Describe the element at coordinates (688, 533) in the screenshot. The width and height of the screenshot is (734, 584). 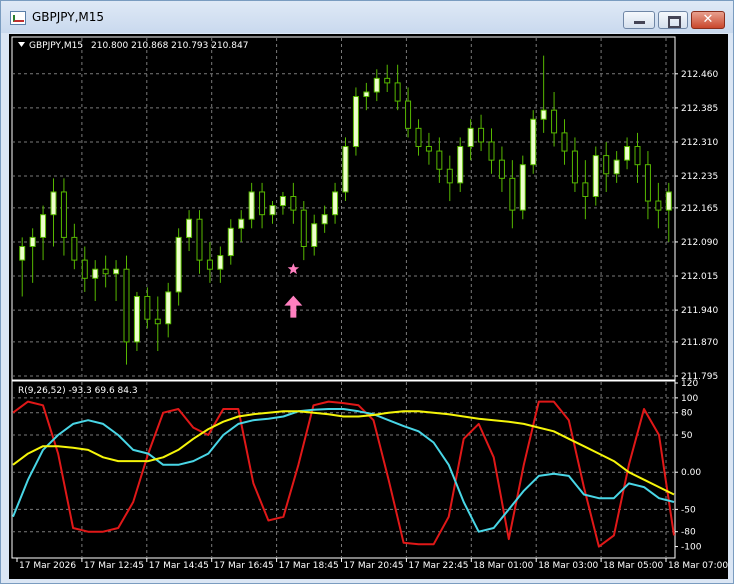
I see `osc-axis-label: -80` at that location.